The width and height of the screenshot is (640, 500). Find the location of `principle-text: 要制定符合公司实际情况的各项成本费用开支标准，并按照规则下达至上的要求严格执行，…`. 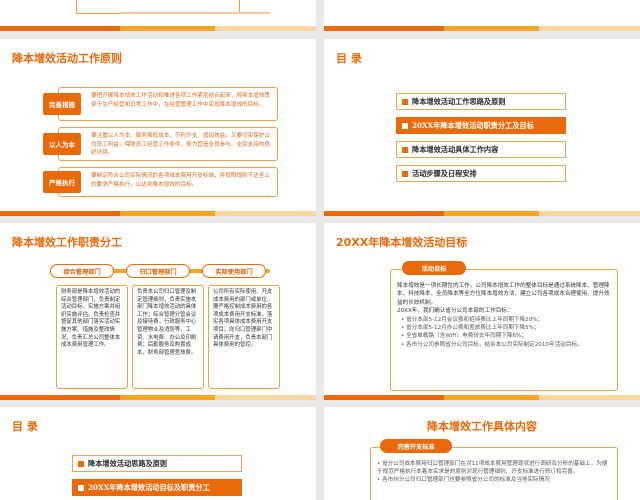

principle-text: 要制定符合公司实际情况的各项成本费用开支标准，并按照规则下达至上的要求严格执行，… is located at coordinates (181, 180).